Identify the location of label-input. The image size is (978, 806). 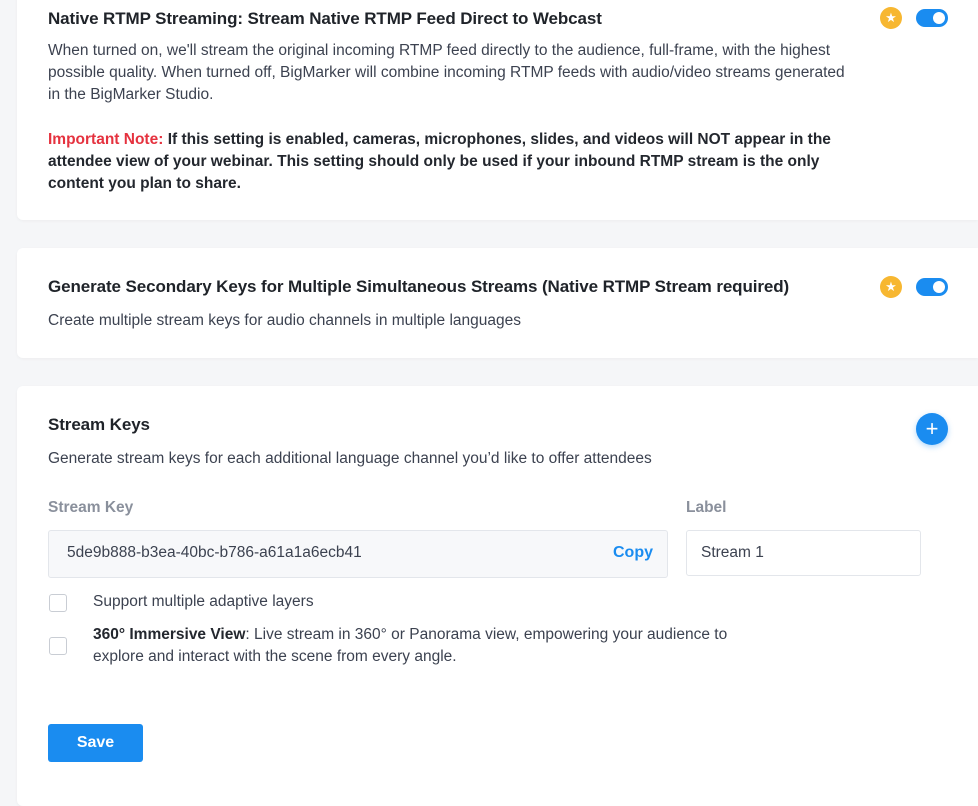
(803, 553).